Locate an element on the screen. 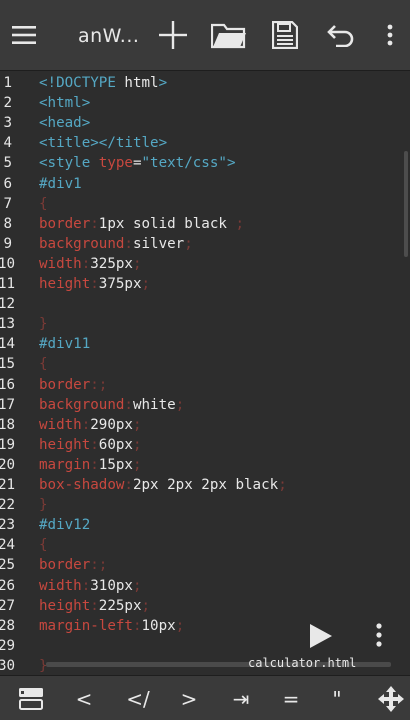 The width and height of the screenshot is (410, 720). code-line: 12 is located at coordinates (205, 304).